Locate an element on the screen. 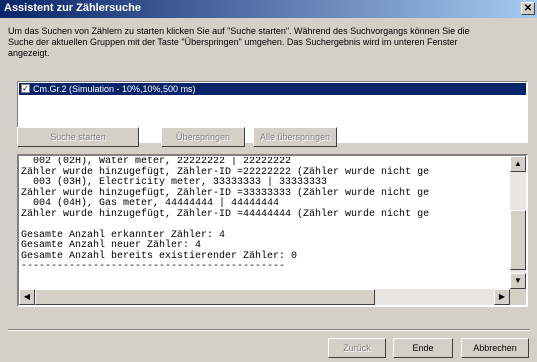 The width and height of the screenshot is (537, 362). close-button: ✕ is located at coordinates (528, 8).